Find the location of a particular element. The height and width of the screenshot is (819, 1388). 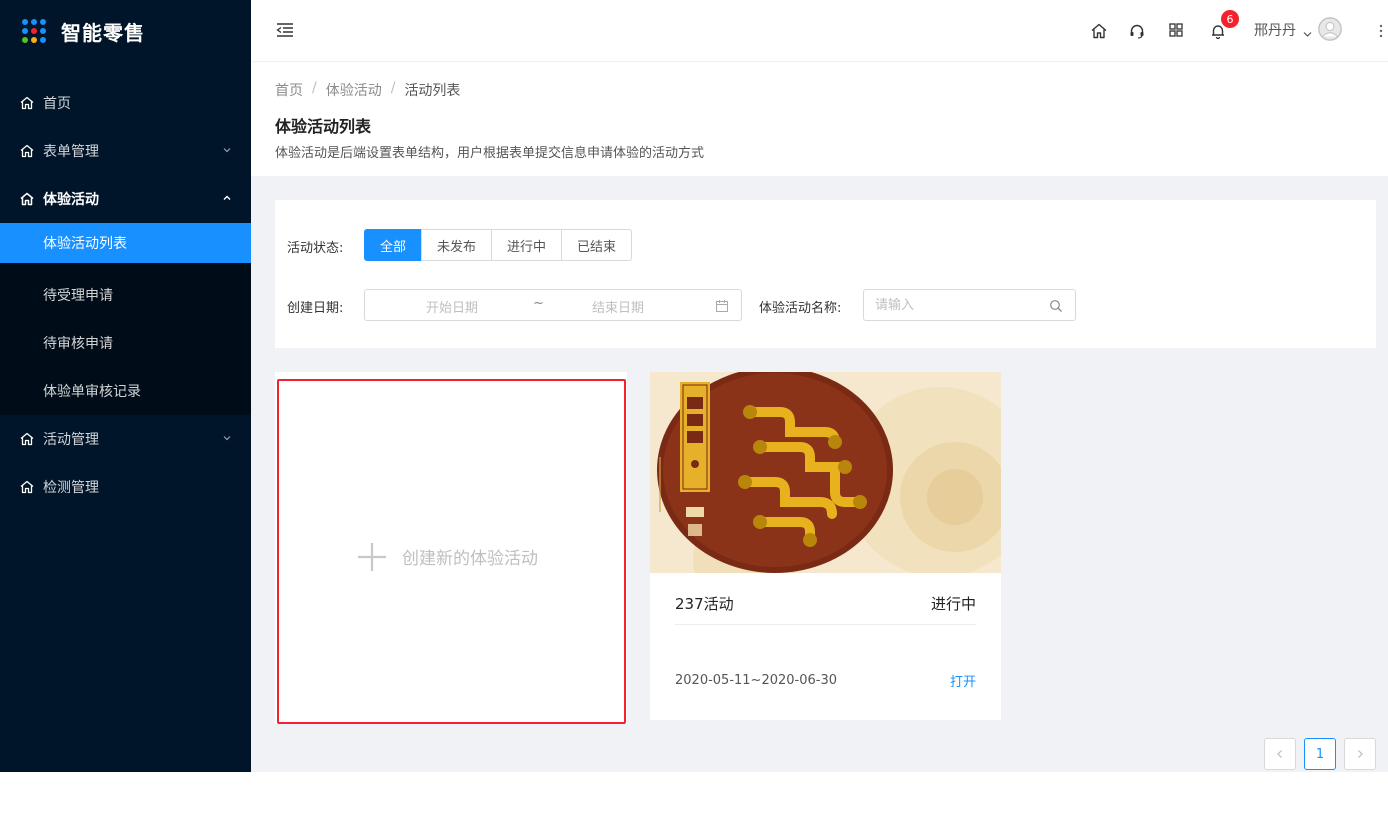

more-vertical-icon is located at coordinates (1381, 31).